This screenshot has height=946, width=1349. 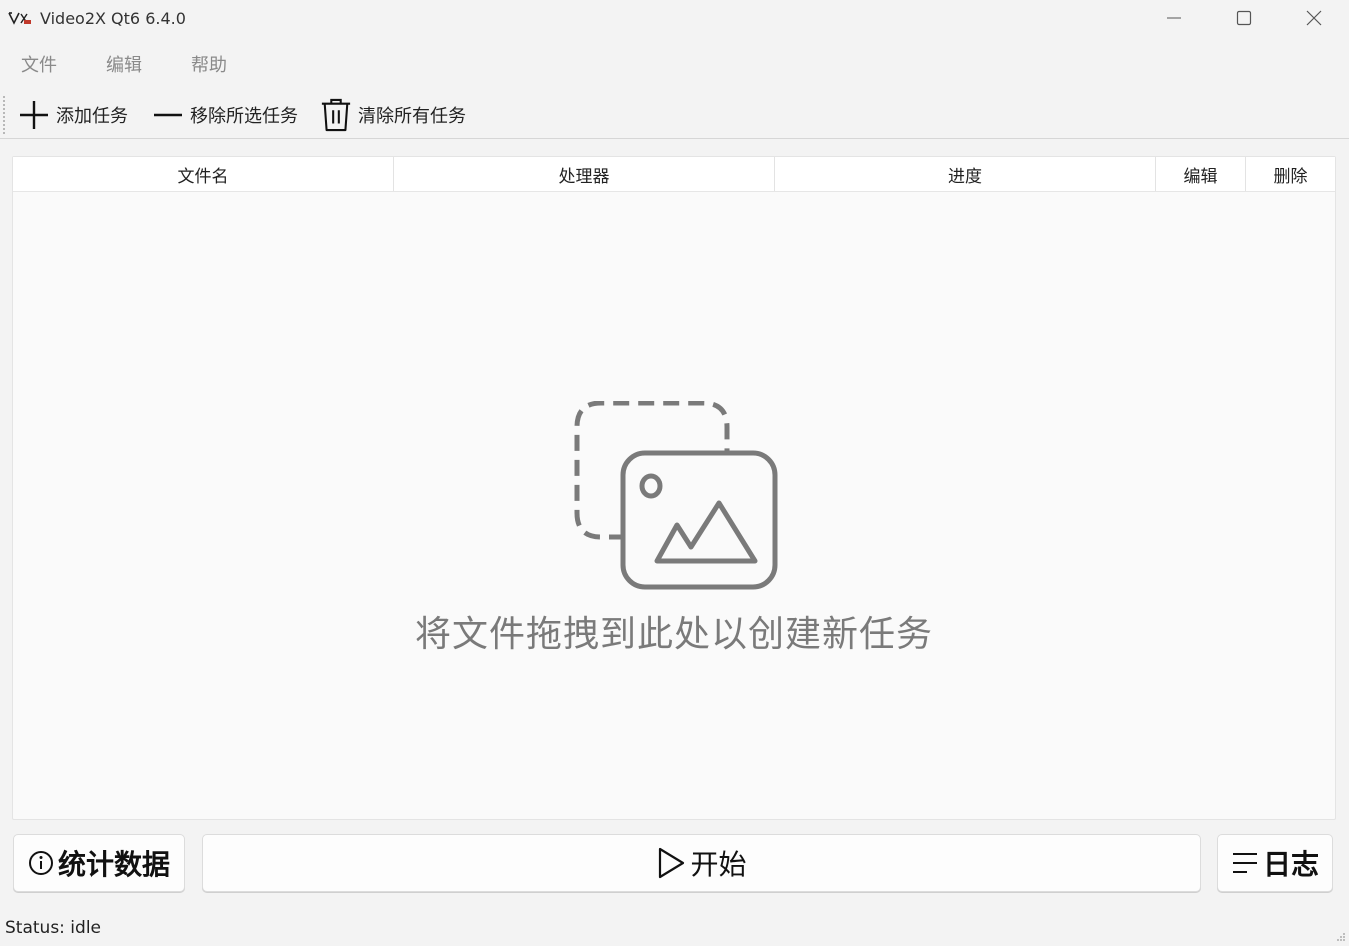 I want to click on statistics-label: 统计数据, so click(x=113, y=864).